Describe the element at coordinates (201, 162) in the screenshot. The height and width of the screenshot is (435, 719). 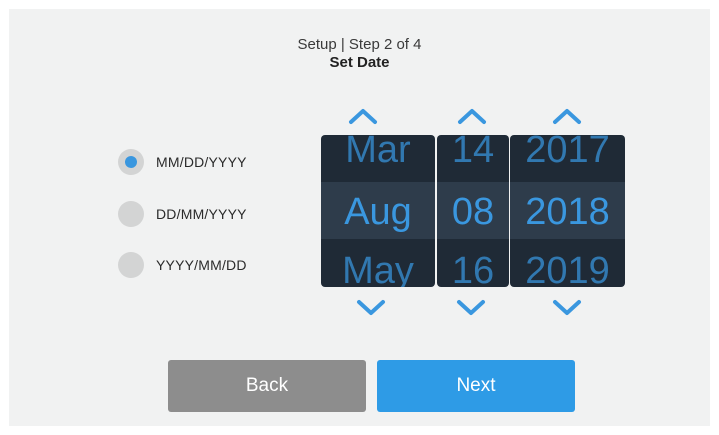
I see `format-label: MM/DD/YYYY` at that location.